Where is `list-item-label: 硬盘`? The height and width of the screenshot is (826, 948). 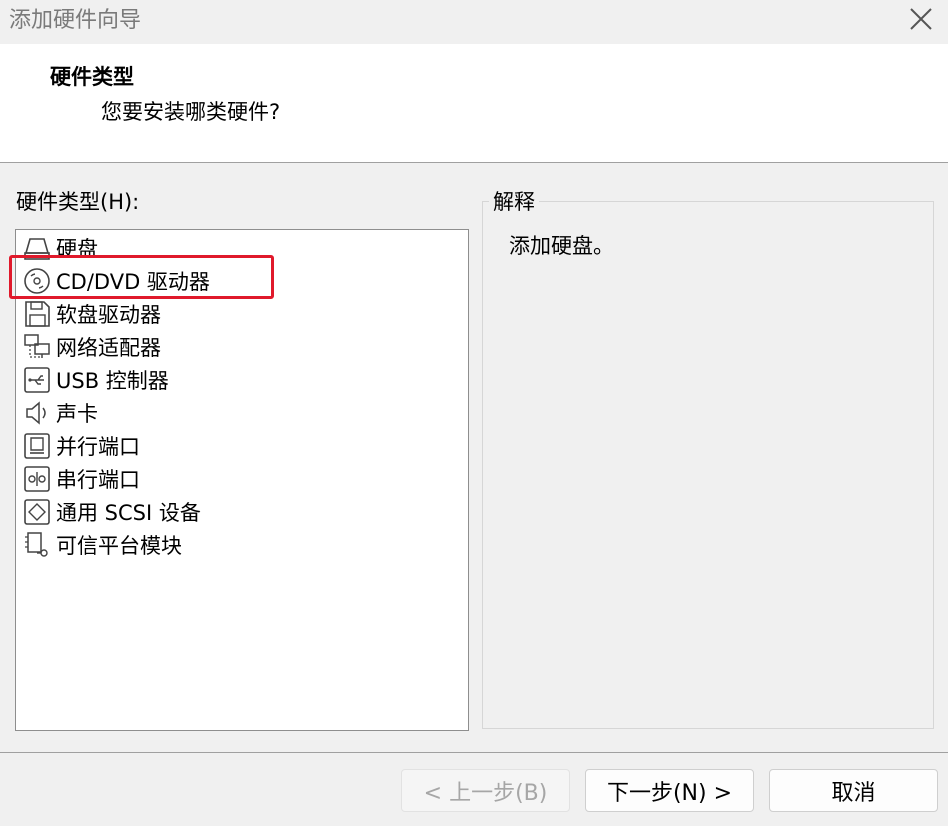 list-item-label: 硬盘 is located at coordinates (77, 249).